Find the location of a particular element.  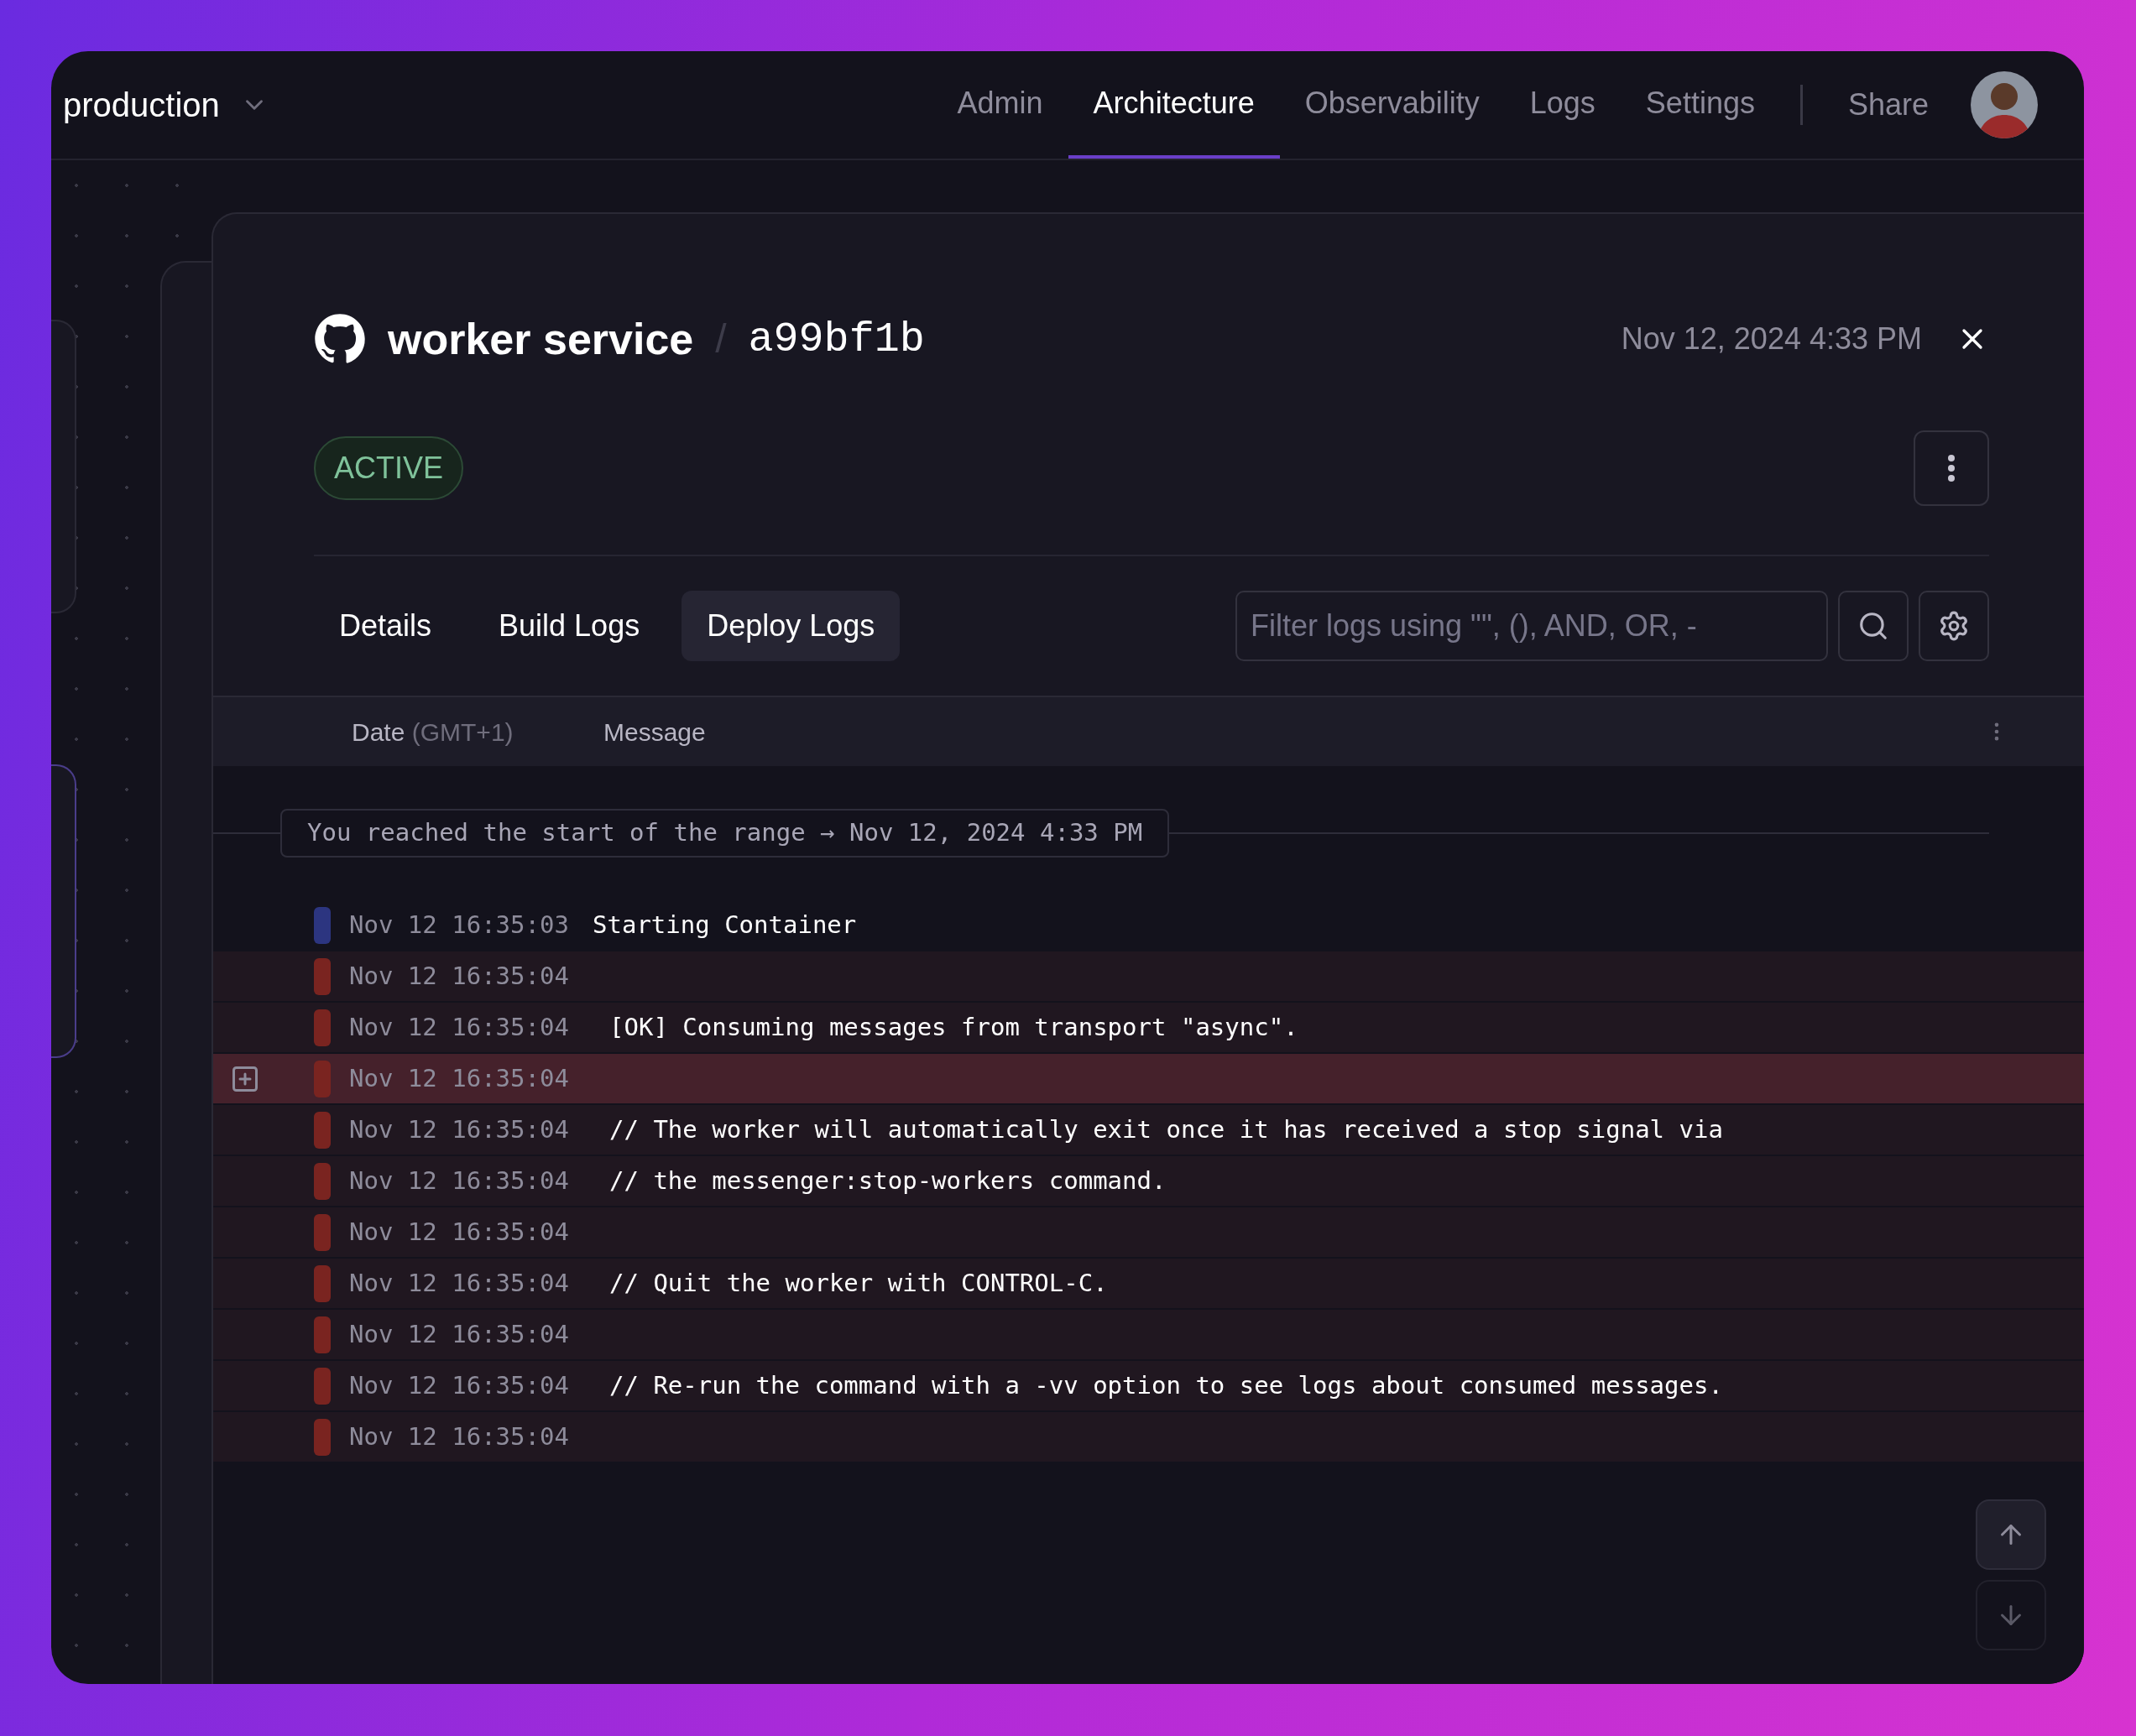

settings-icon is located at coordinates (1954, 626).